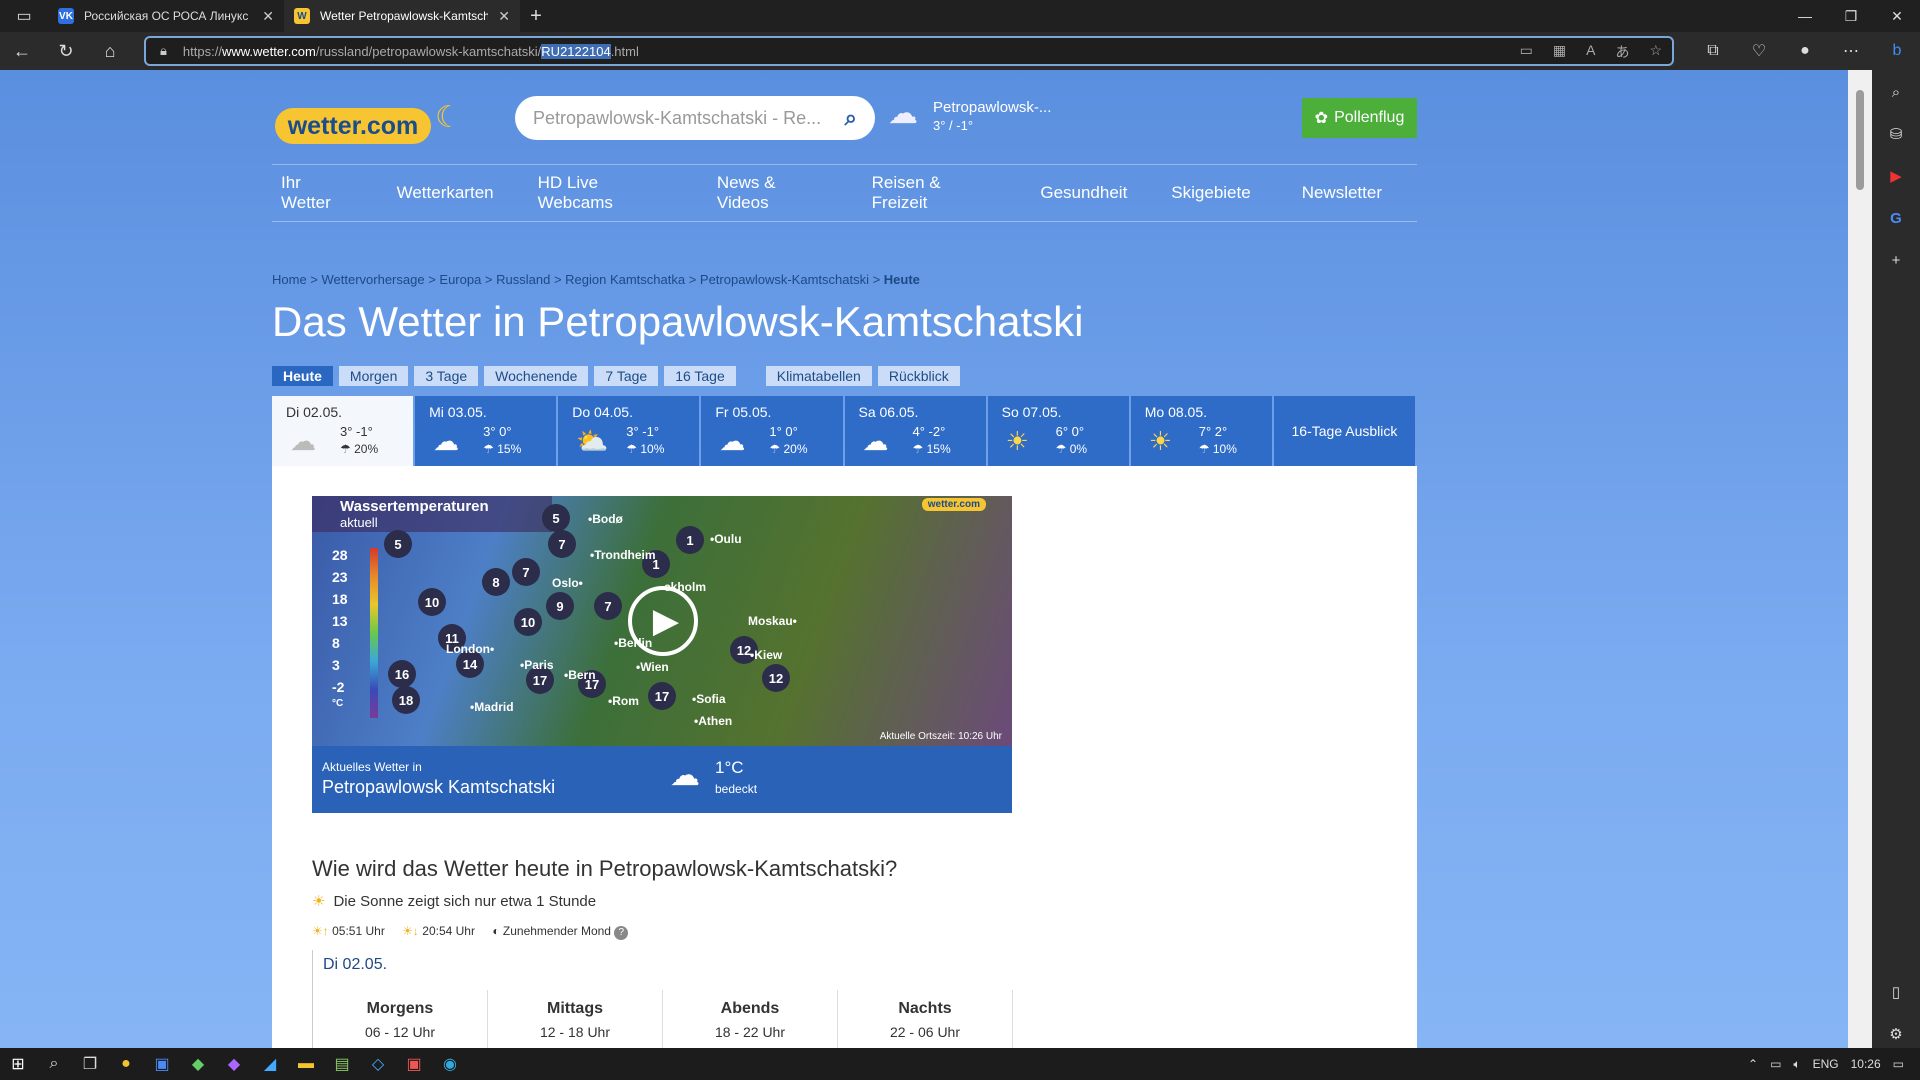 This screenshot has height=1080, width=1920. Describe the element at coordinates (575, 1032) in the screenshot. I see `period-range: 12 - 18 Uhr` at that location.